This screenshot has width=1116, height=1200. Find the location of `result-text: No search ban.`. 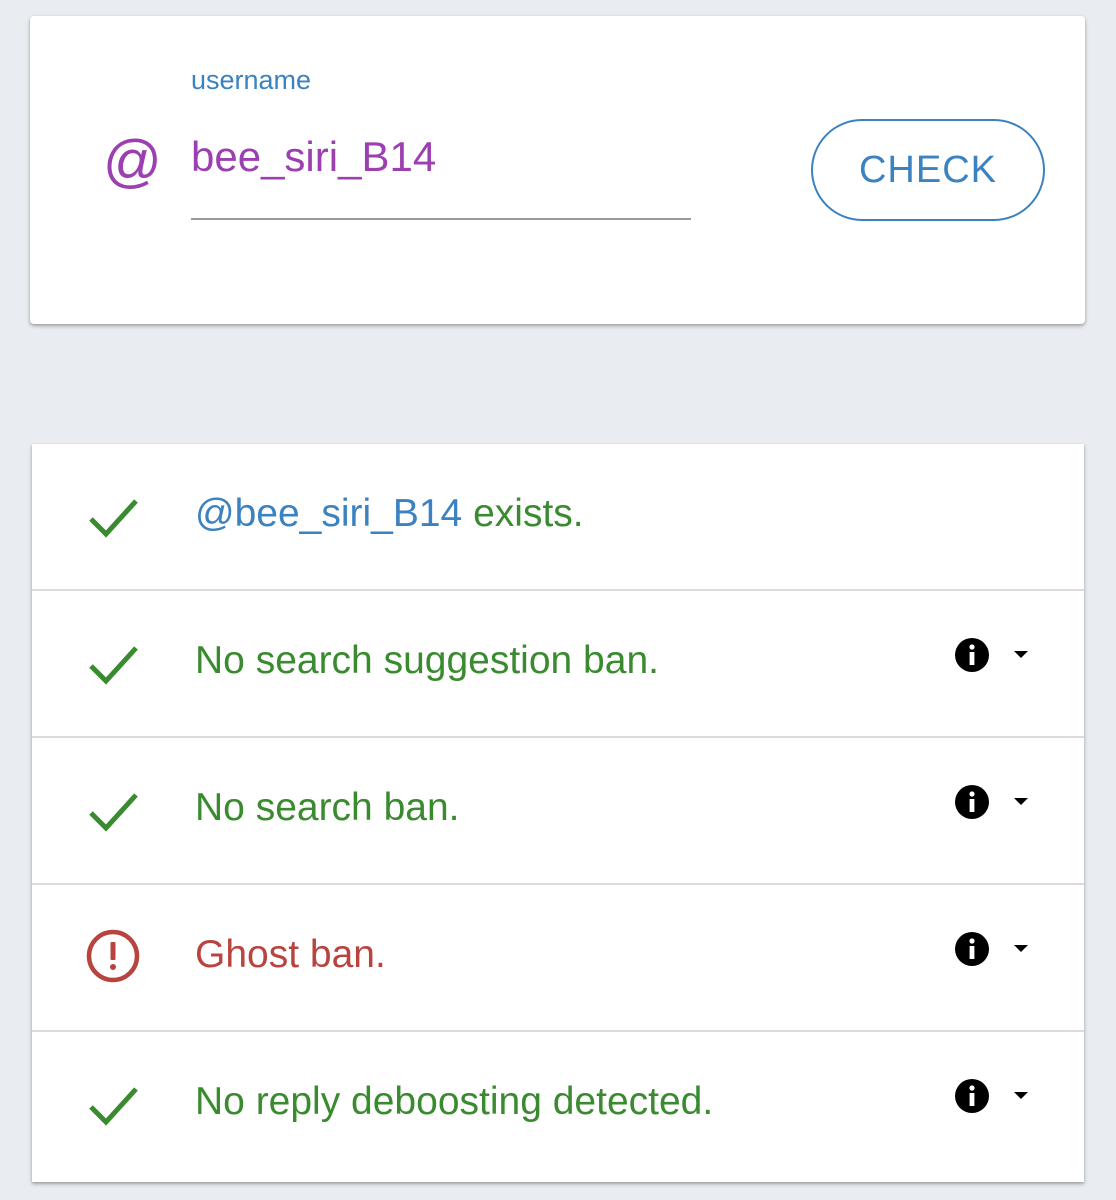

result-text: No search ban. is located at coordinates (327, 807).